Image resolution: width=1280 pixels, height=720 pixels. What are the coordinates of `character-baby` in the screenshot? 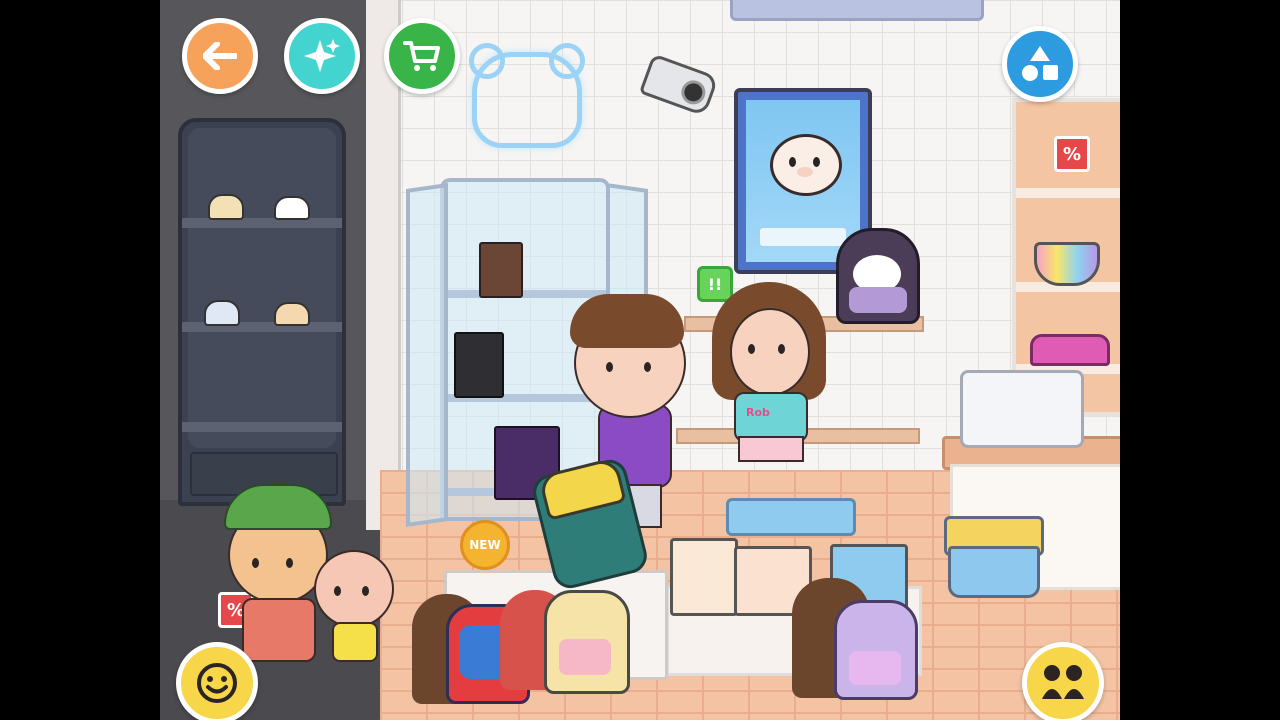 It's located at (355, 605).